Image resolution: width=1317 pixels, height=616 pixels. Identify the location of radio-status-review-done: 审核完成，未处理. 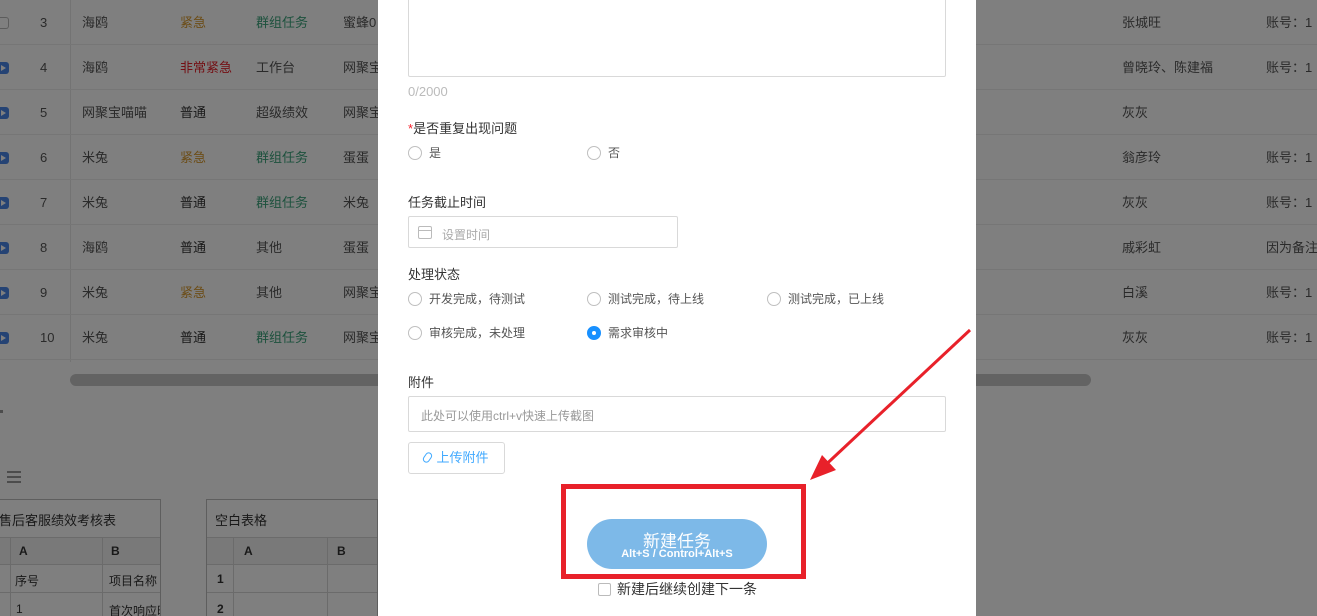
(466, 333).